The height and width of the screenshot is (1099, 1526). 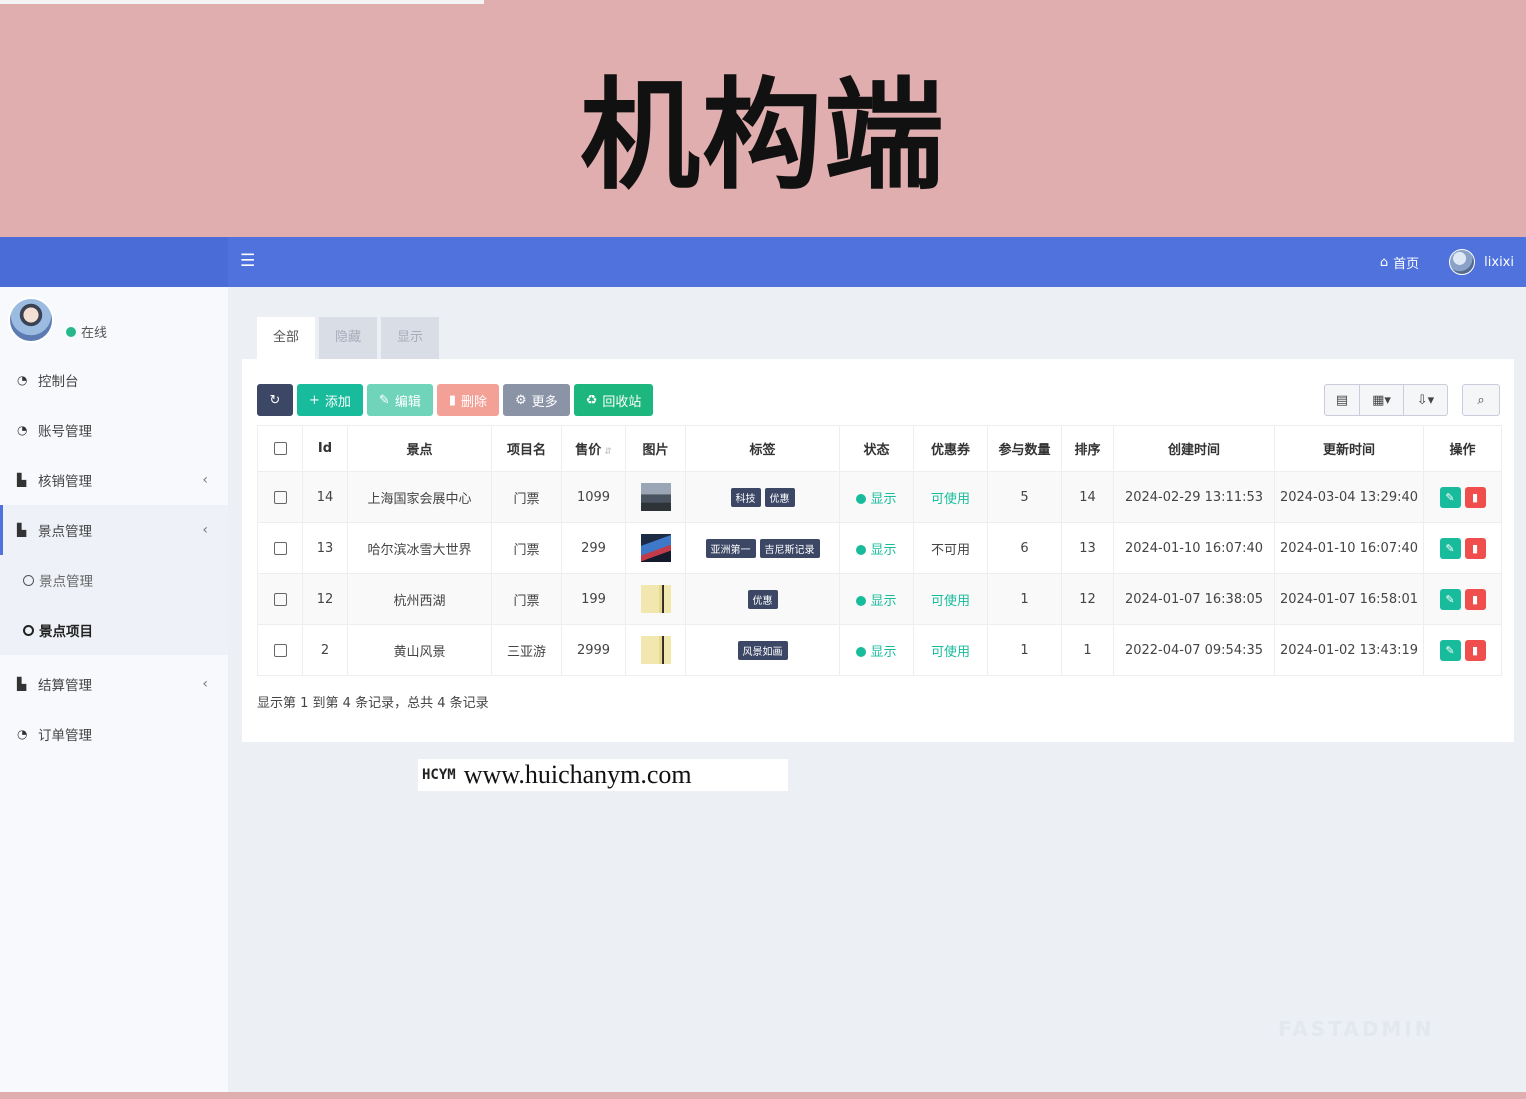 I want to click on col-spot: 景点, so click(x=419, y=448).